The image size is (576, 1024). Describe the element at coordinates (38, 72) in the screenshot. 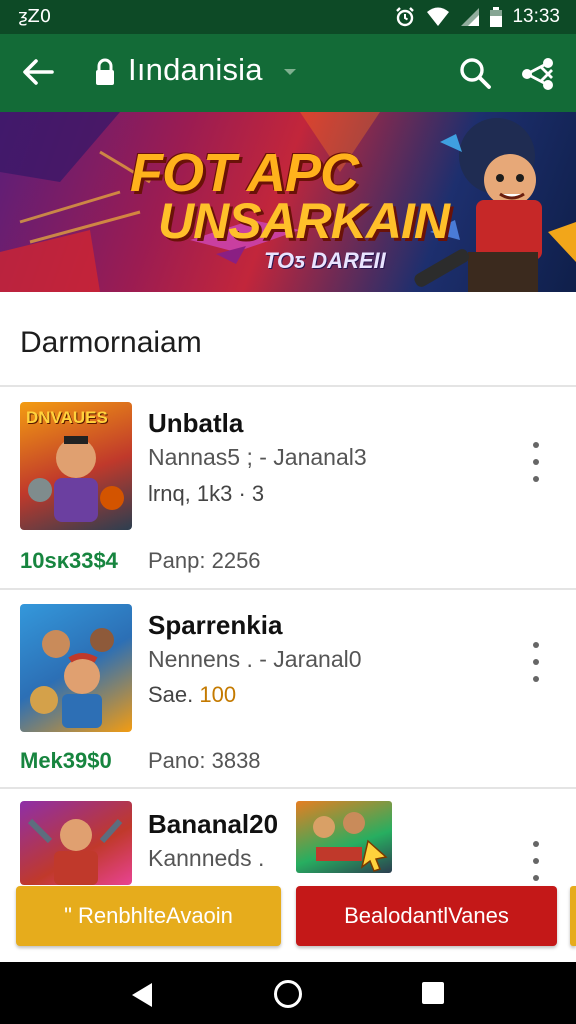

I see `back-arrow-icon` at that location.